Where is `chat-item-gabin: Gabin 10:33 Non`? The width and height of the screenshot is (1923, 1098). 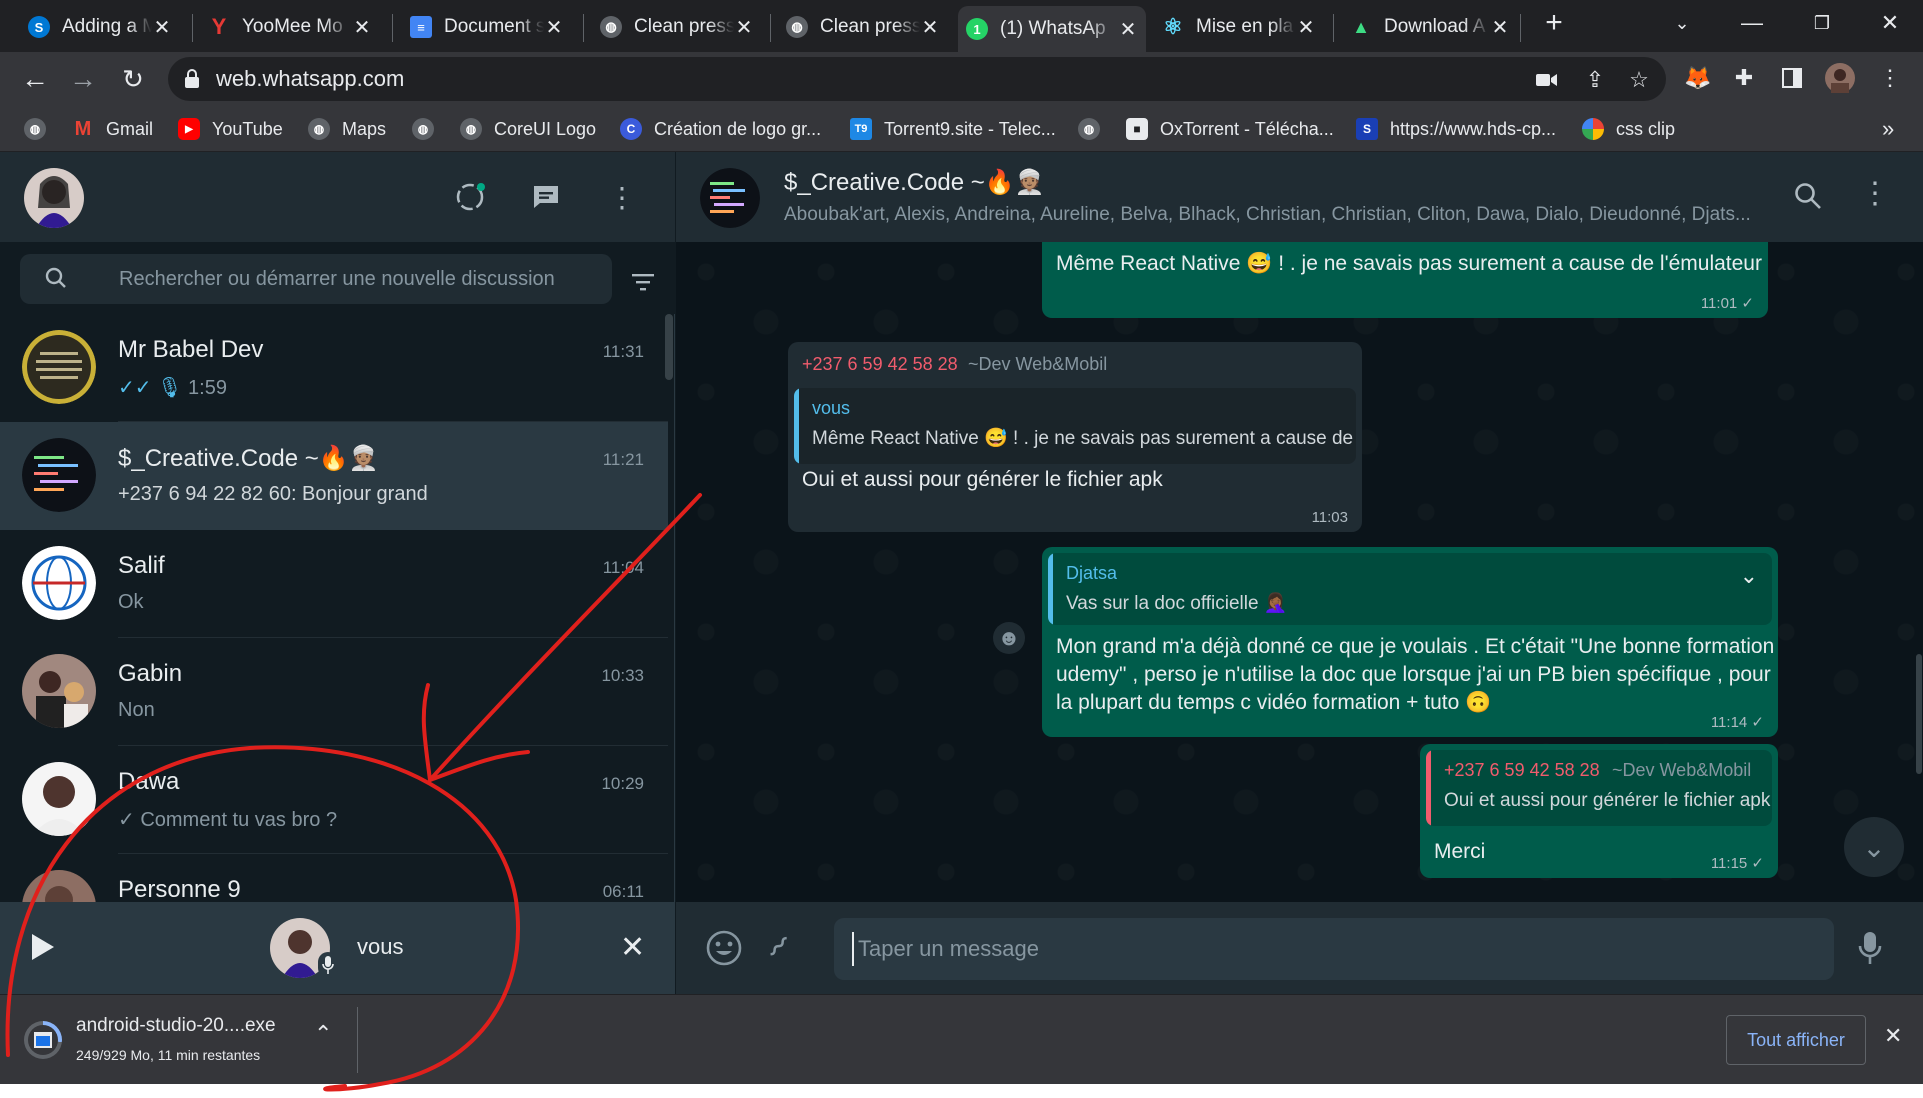
chat-item-gabin: Gabin 10:33 Non is located at coordinates (334, 692).